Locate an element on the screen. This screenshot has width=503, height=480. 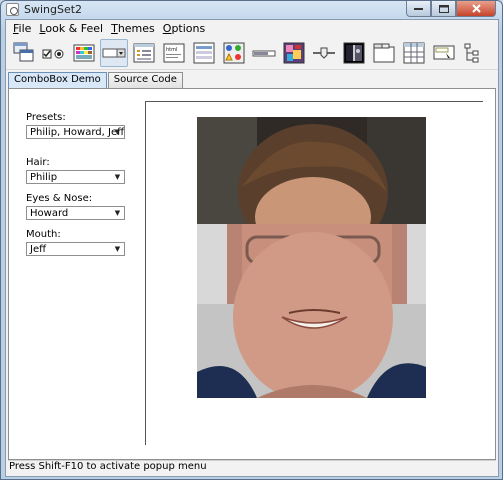
color-chooser-demo-button is located at coordinates (84, 53).